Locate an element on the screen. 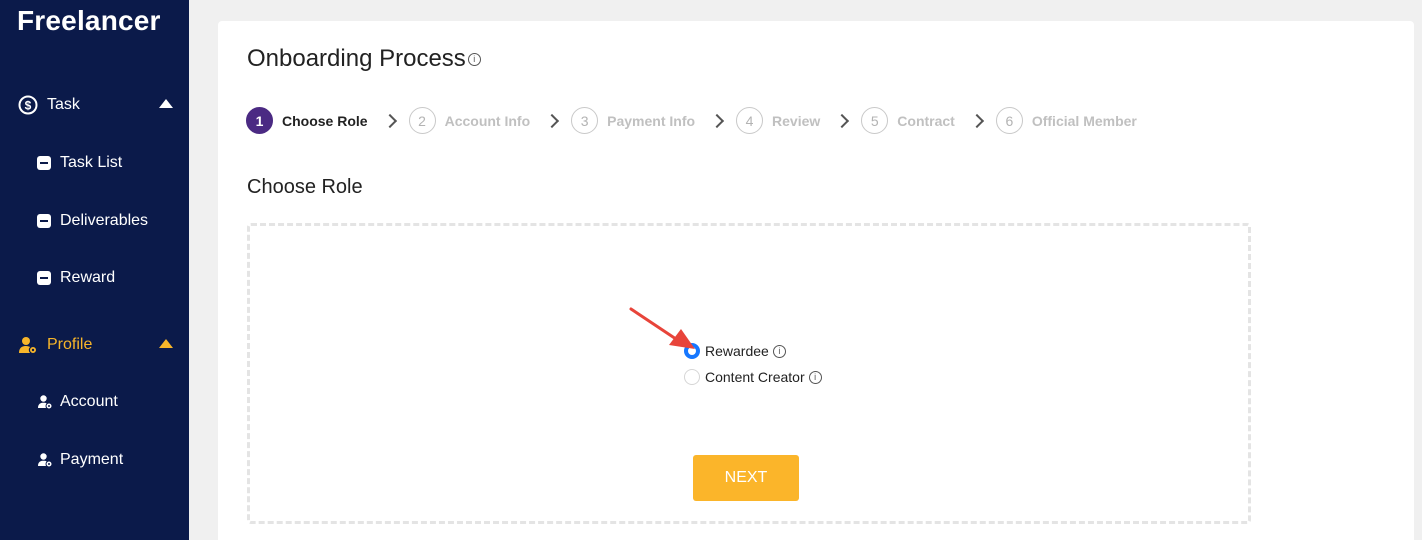  step-choose-role: 1 Choose Role is located at coordinates (307, 120).